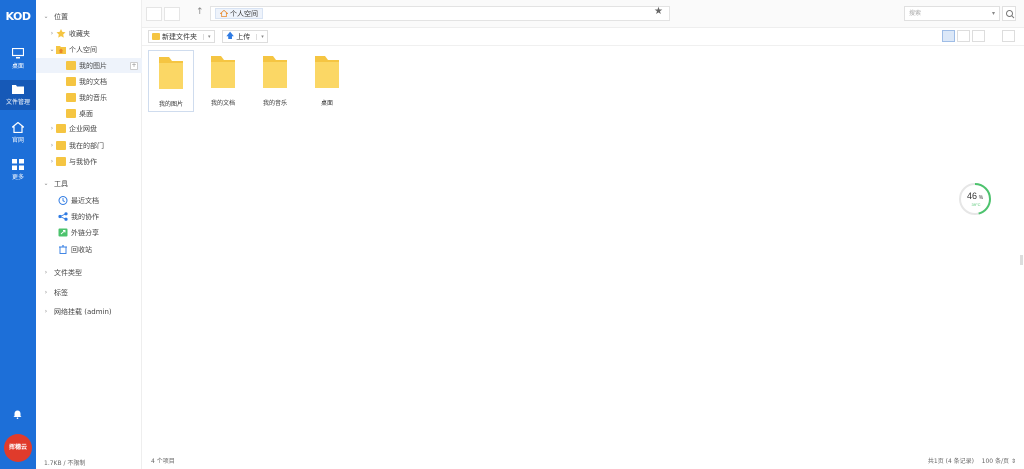  Describe the element at coordinates (172, 14) in the screenshot. I see `forward-button` at that location.